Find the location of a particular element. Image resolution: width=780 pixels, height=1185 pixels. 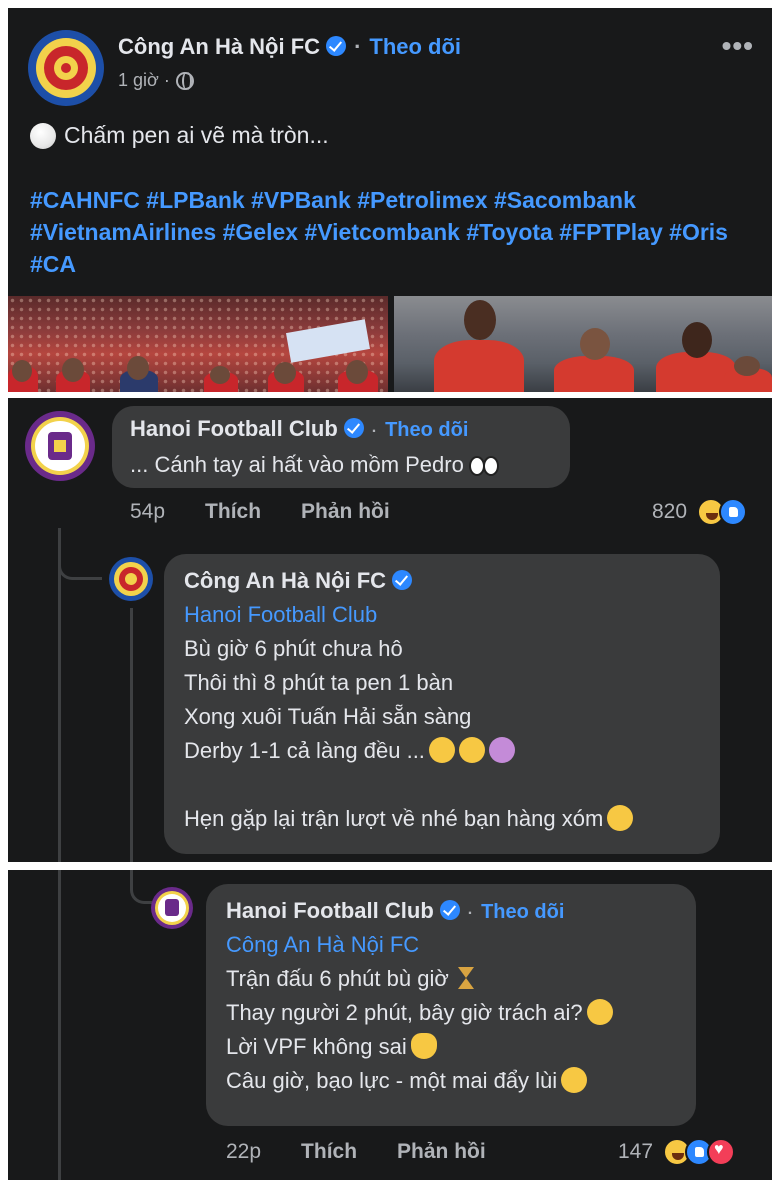

post-photo-right is located at coordinates (583, 344).